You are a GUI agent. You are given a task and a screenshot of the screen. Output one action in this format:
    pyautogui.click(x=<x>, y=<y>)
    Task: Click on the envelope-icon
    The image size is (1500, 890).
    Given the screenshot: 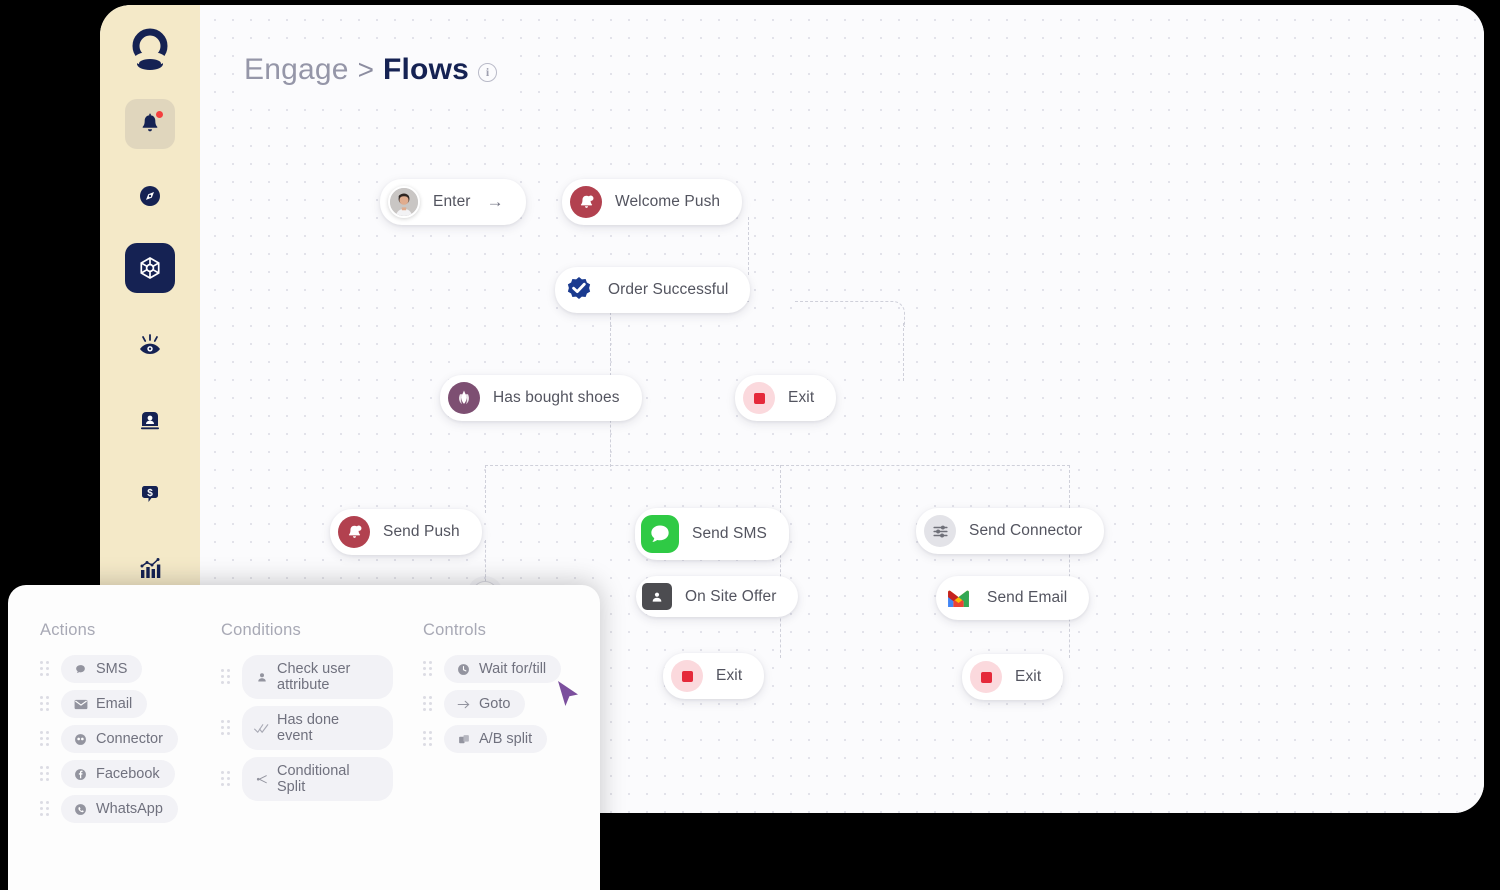 What is the action you would take?
    pyautogui.click(x=80, y=704)
    